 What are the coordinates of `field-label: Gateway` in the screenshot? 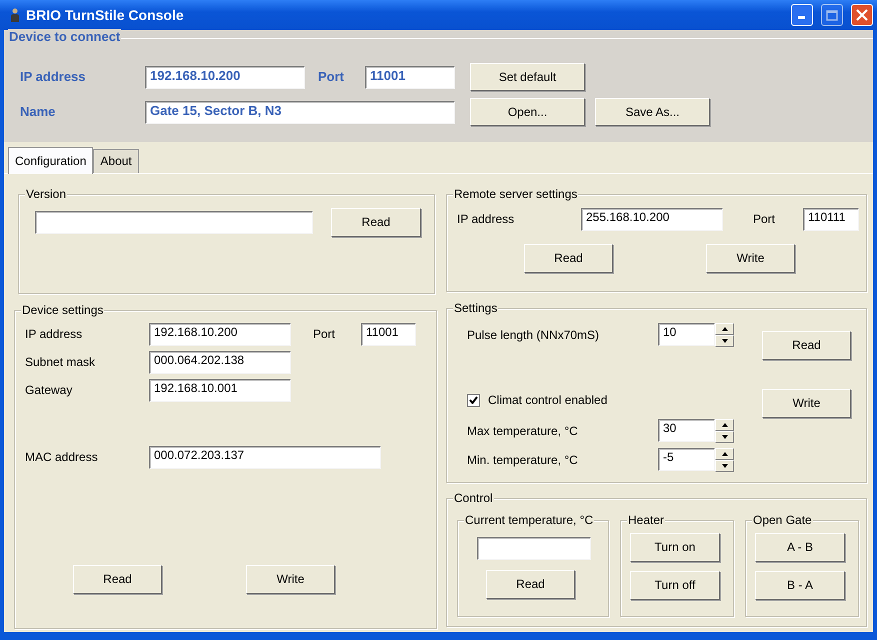 It's located at (49, 390).